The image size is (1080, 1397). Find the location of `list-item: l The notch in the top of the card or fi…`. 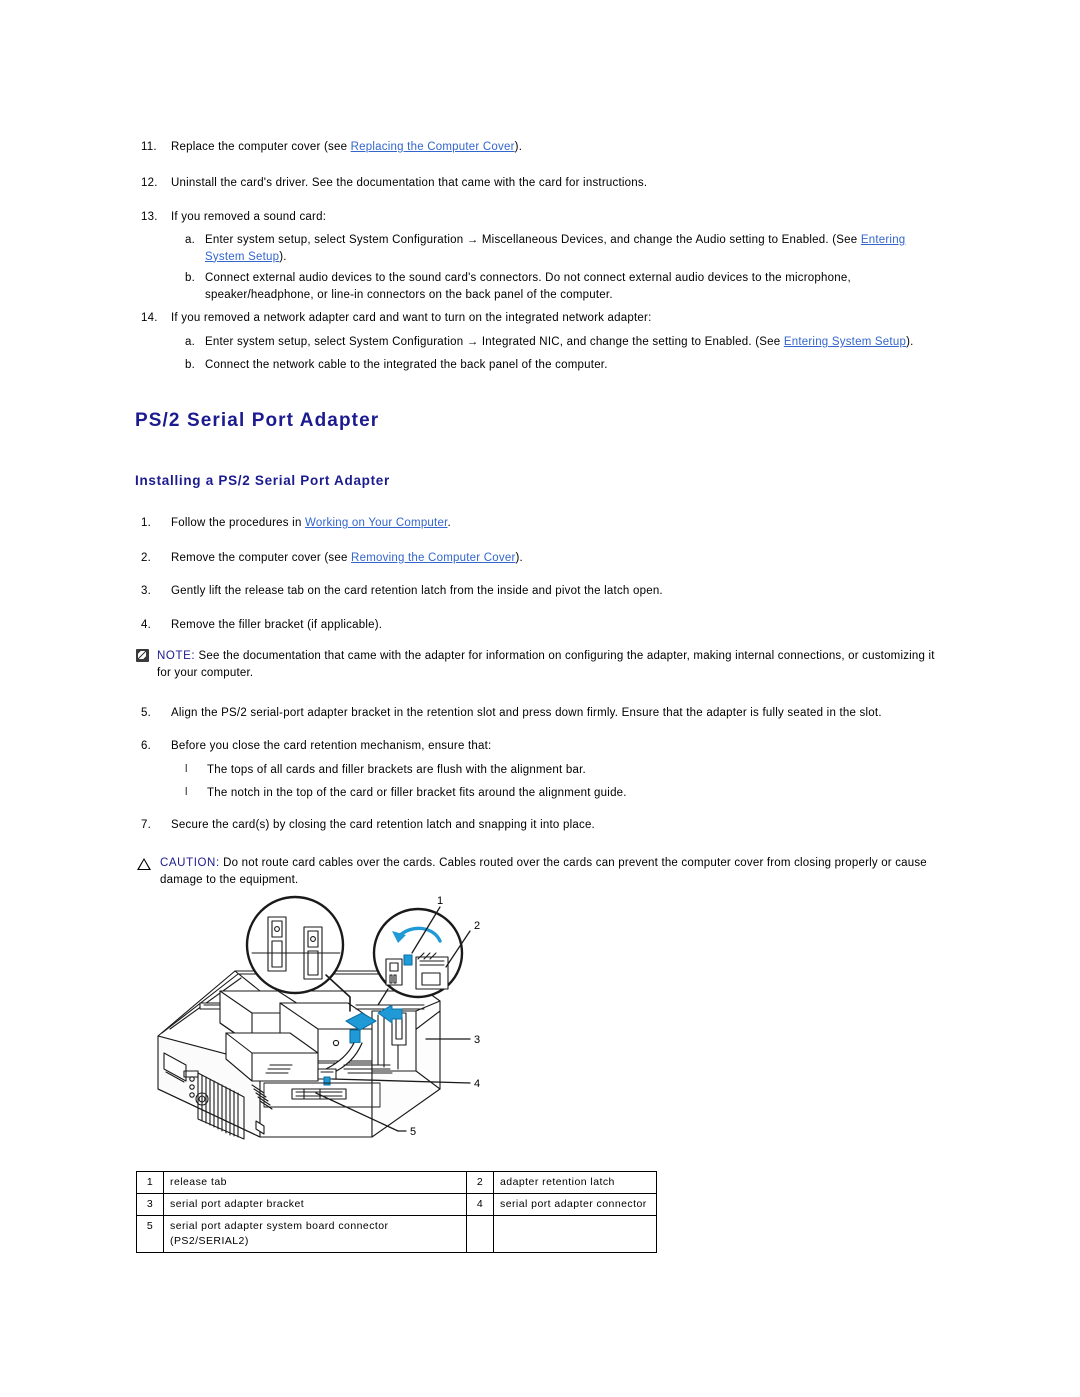

list-item: l The notch in the top of the card or fi… is located at coordinates (555, 793).